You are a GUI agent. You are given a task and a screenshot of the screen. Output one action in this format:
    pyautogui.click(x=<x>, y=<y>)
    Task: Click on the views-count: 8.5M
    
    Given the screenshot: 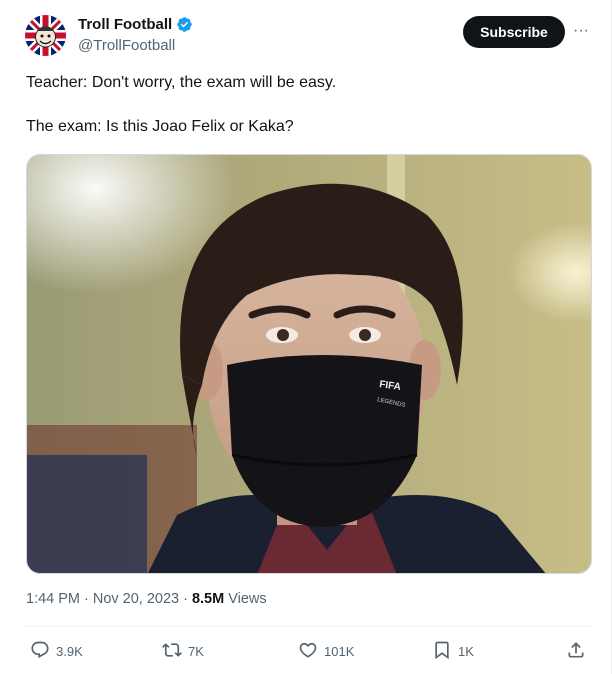 What is the action you would take?
    pyautogui.click(x=208, y=599)
    